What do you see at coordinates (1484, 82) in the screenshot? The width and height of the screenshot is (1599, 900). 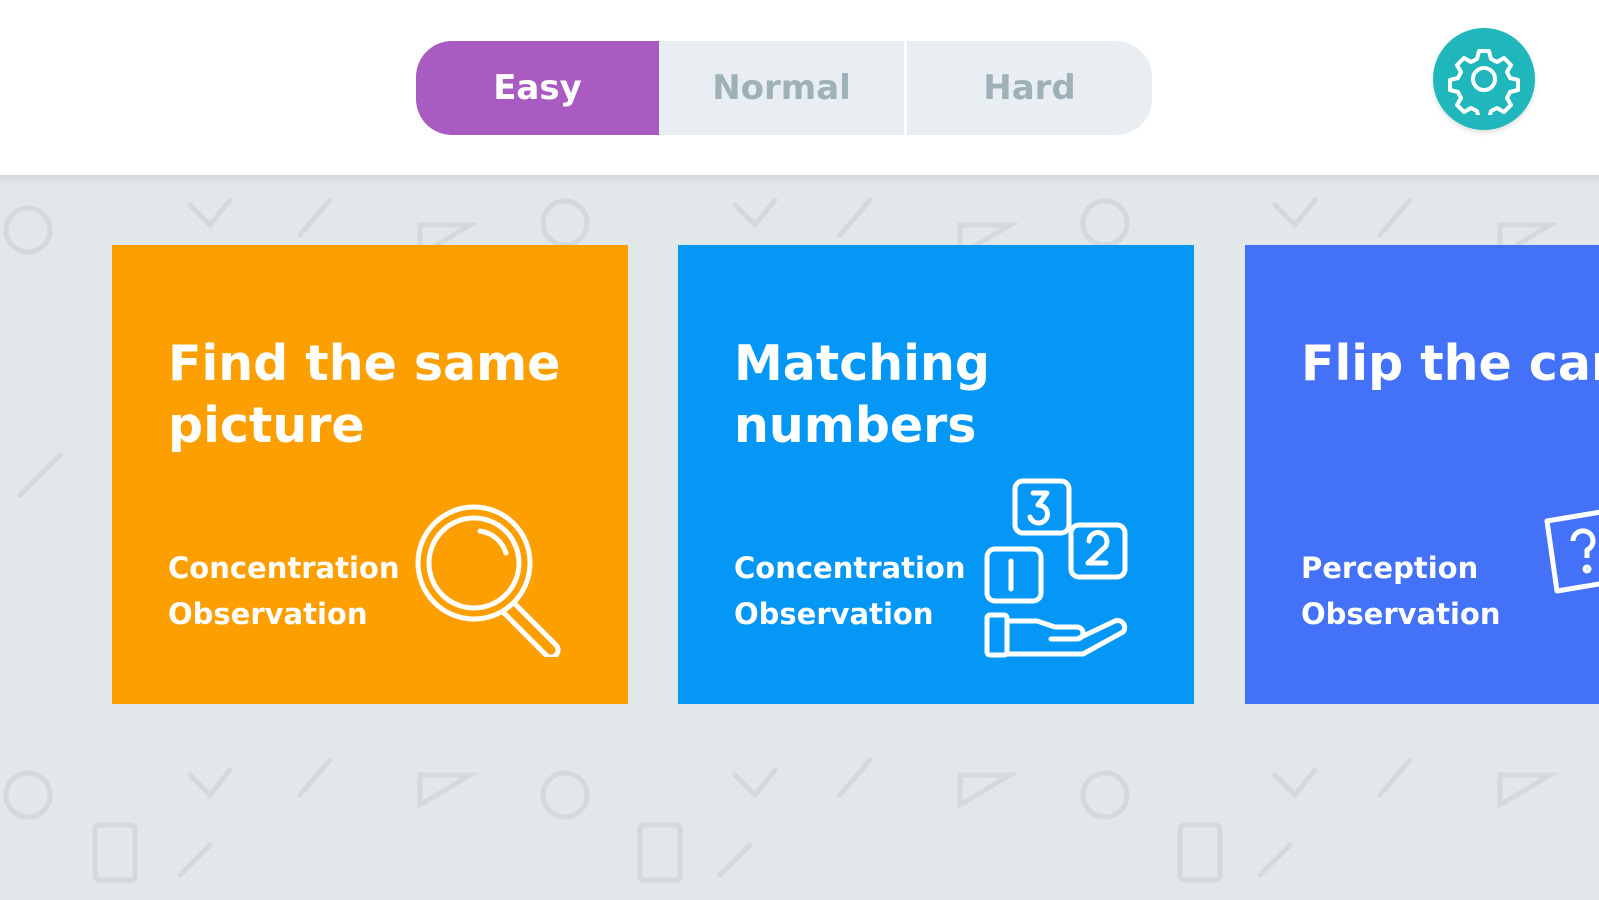 I see `gear-icon` at bounding box center [1484, 82].